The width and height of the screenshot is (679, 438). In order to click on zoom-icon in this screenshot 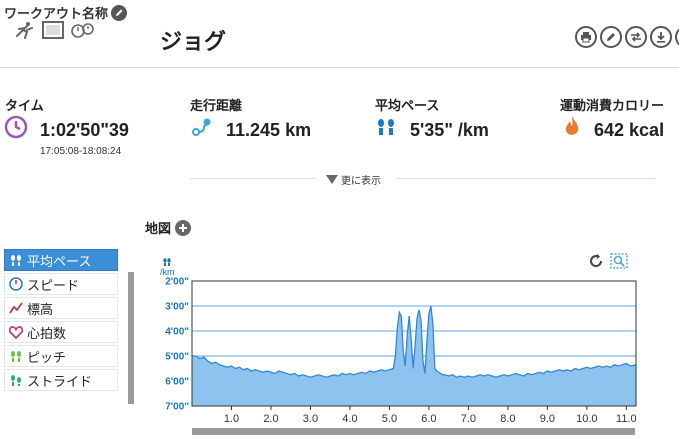, I will do `click(619, 261)`.